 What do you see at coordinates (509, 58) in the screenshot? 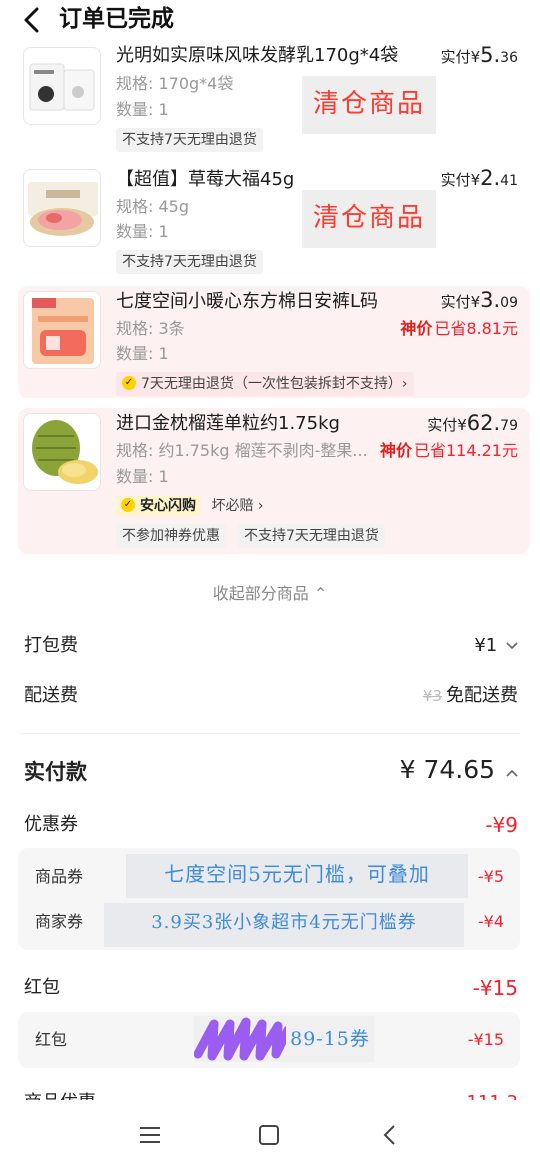
I see `price-decimal: 36` at bounding box center [509, 58].